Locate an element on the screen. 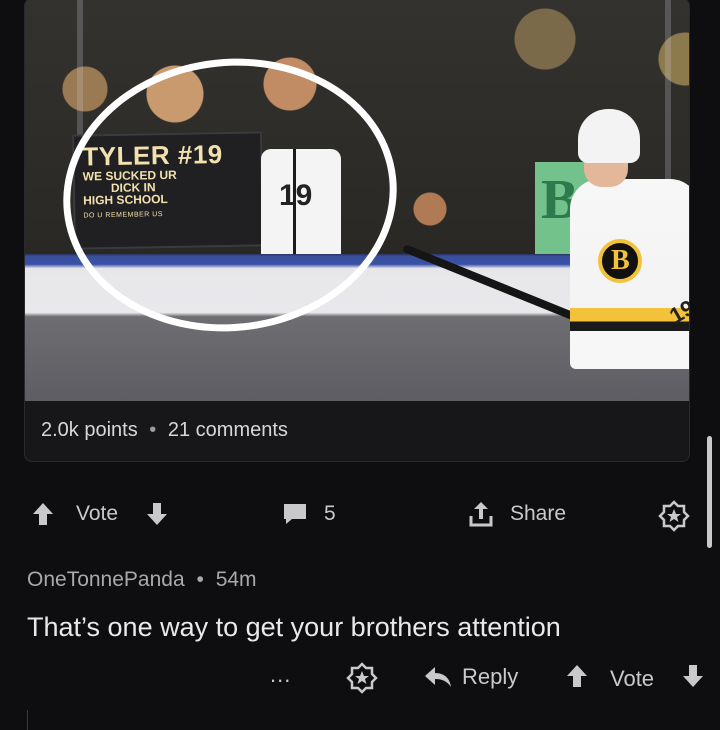  comment-vote-label: Vote is located at coordinates (632, 678).